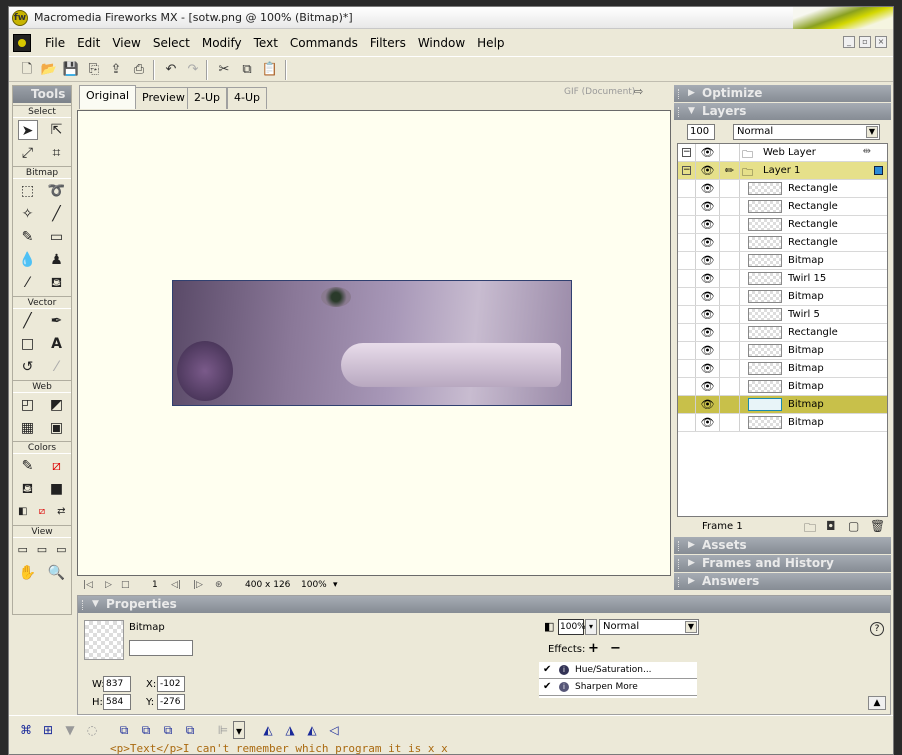 The width and height of the screenshot is (902, 755). I want to click on first-frame-icon: |◁, so click(88, 585).